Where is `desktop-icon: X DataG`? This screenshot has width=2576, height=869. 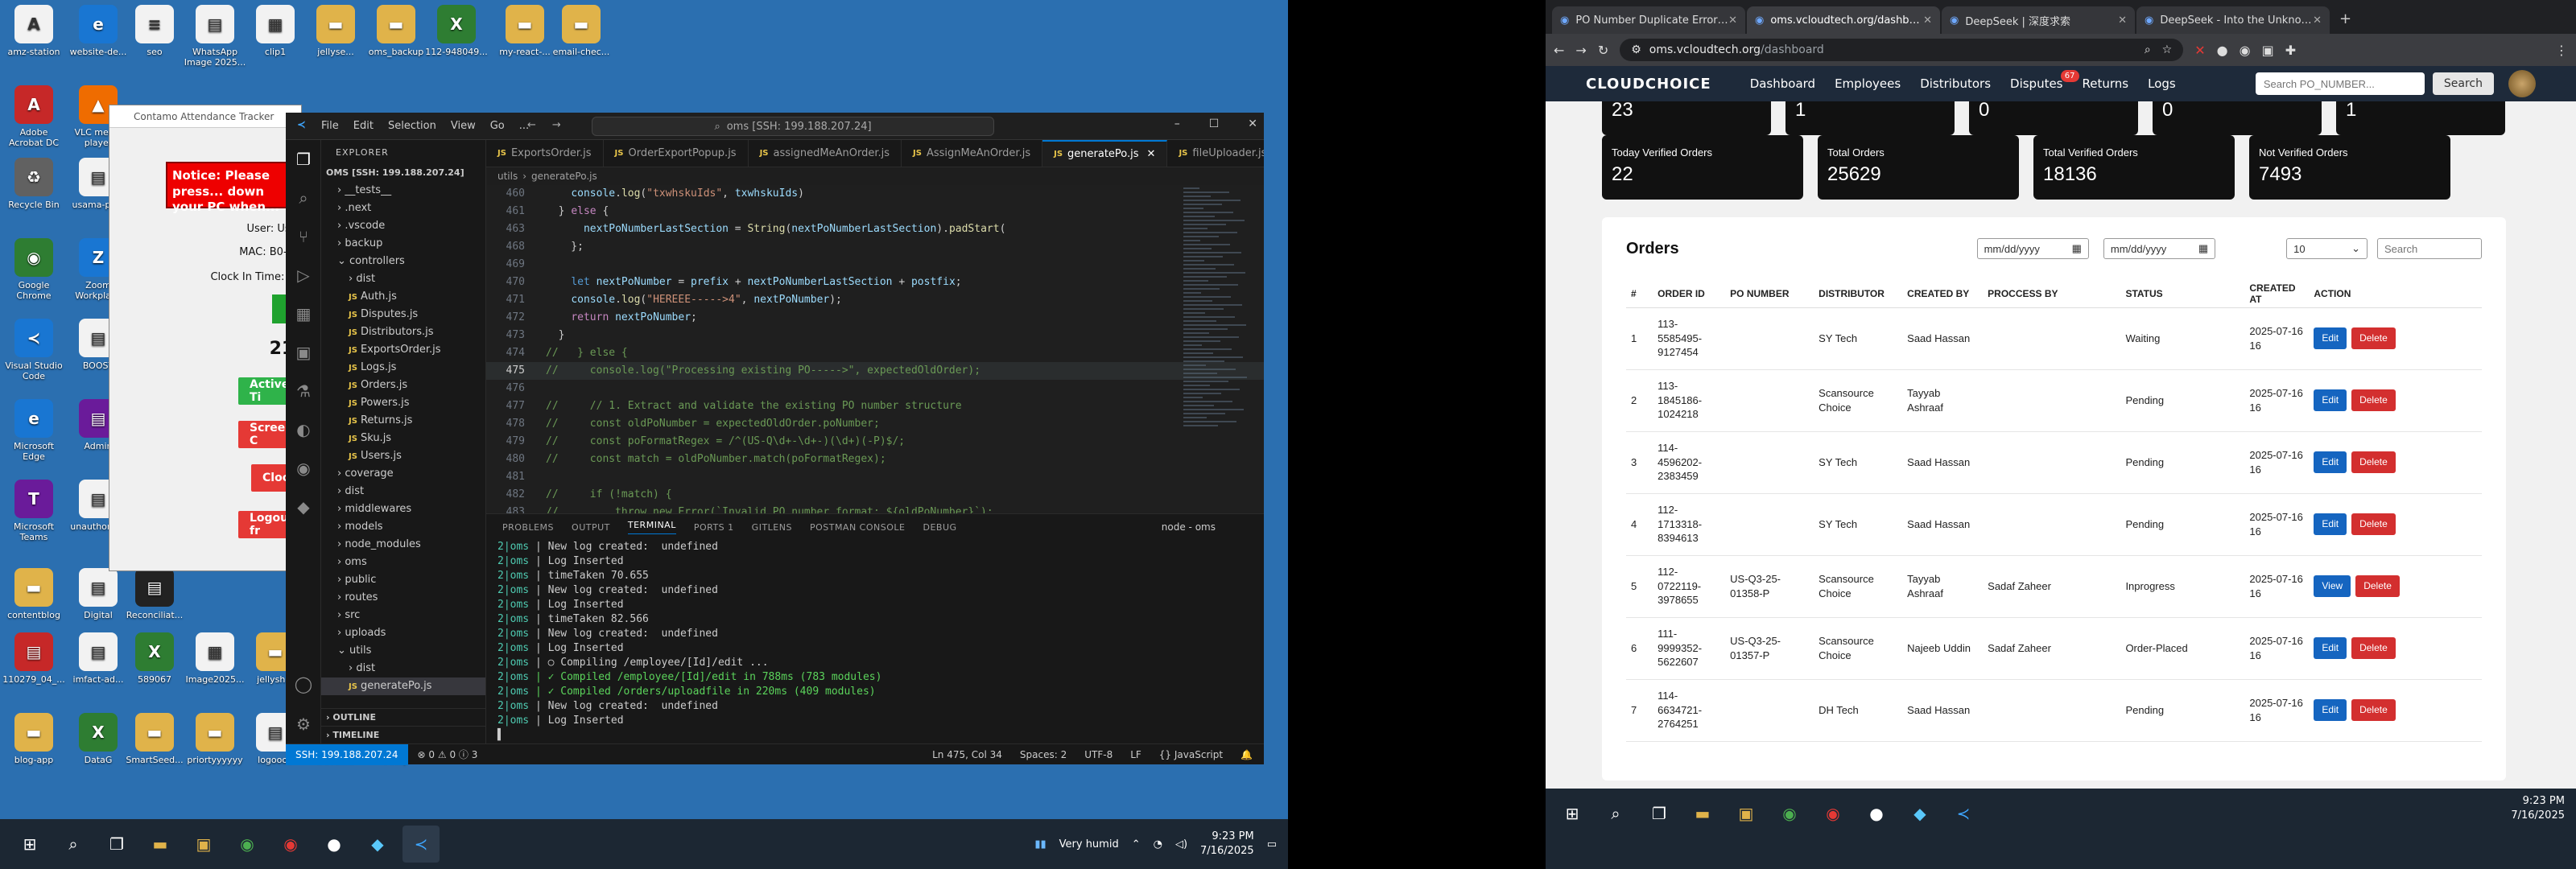 desktop-icon: X DataG is located at coordinates (98, 739).